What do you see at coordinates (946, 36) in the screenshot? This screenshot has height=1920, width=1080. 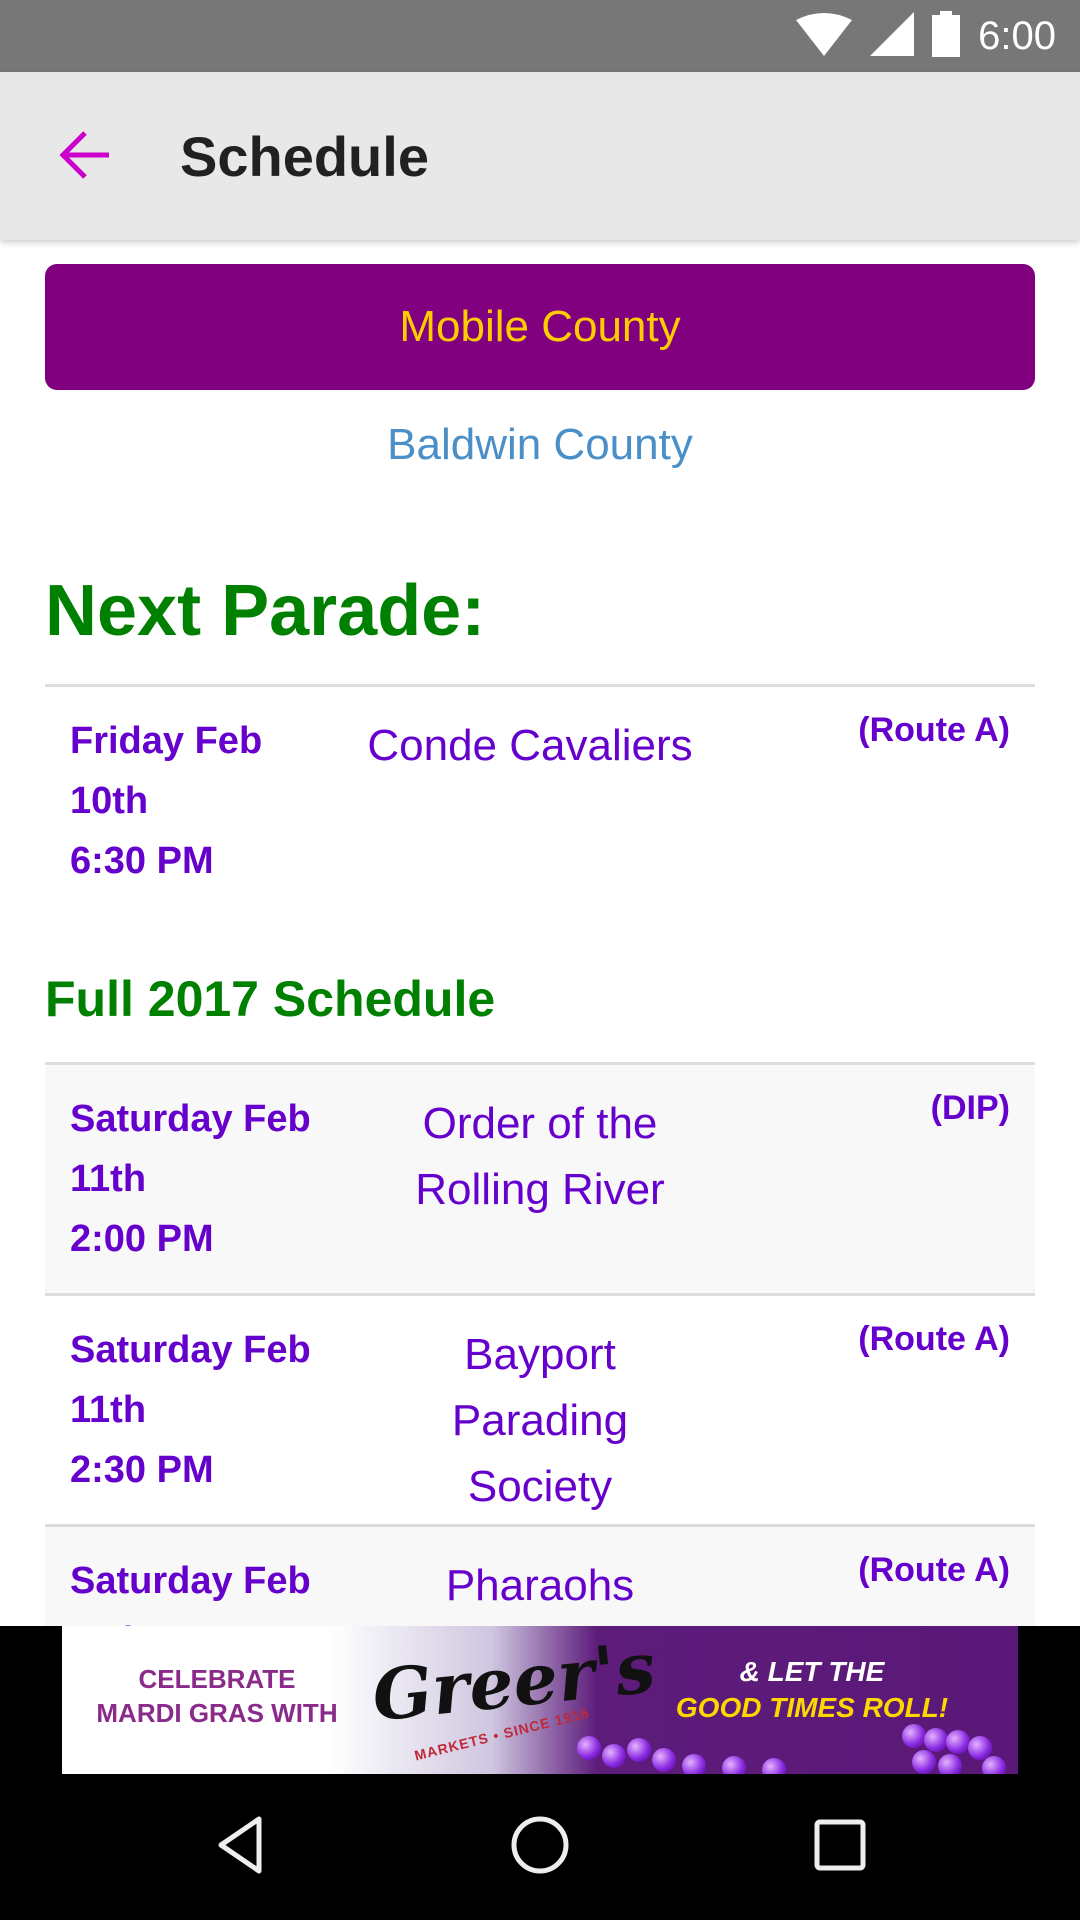 I see `battery-icon` at bounding box center [946, 36].